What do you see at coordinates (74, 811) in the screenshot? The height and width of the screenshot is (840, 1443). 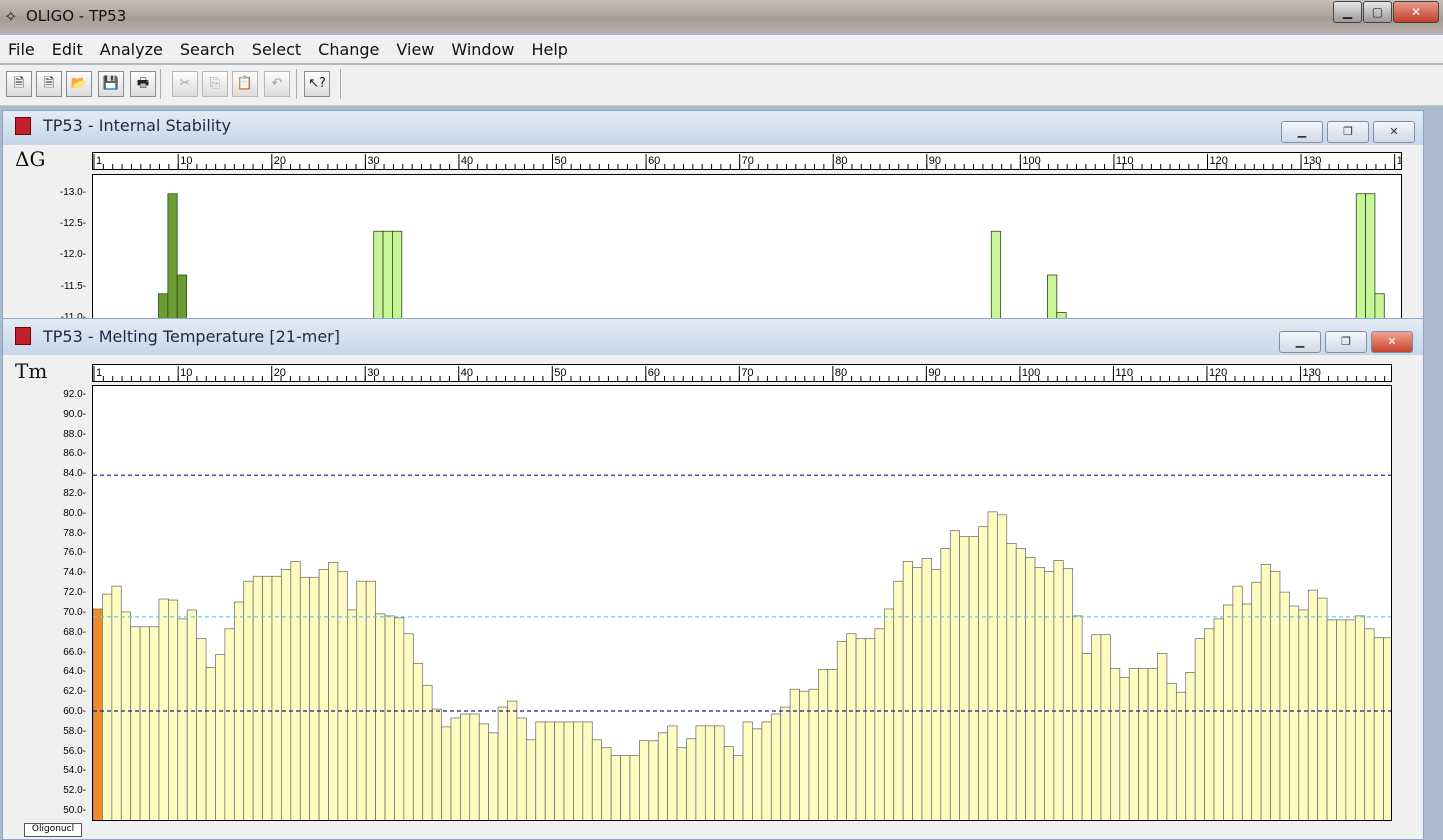 I see `y-tick-label: 50.0-` at bounding box center [74, 811].